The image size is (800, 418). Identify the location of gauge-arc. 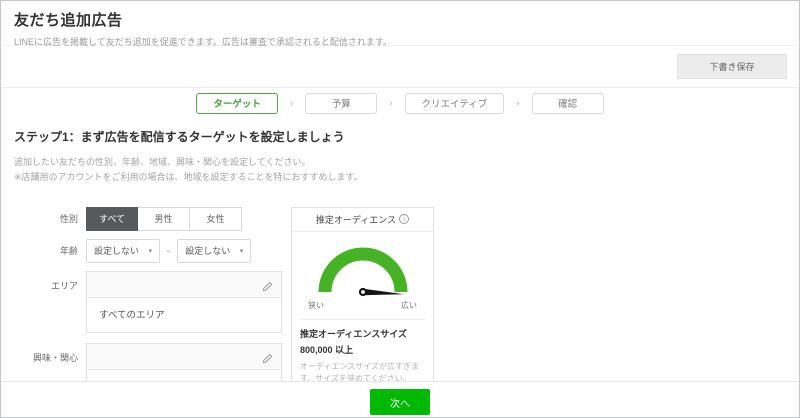
(362, 271).